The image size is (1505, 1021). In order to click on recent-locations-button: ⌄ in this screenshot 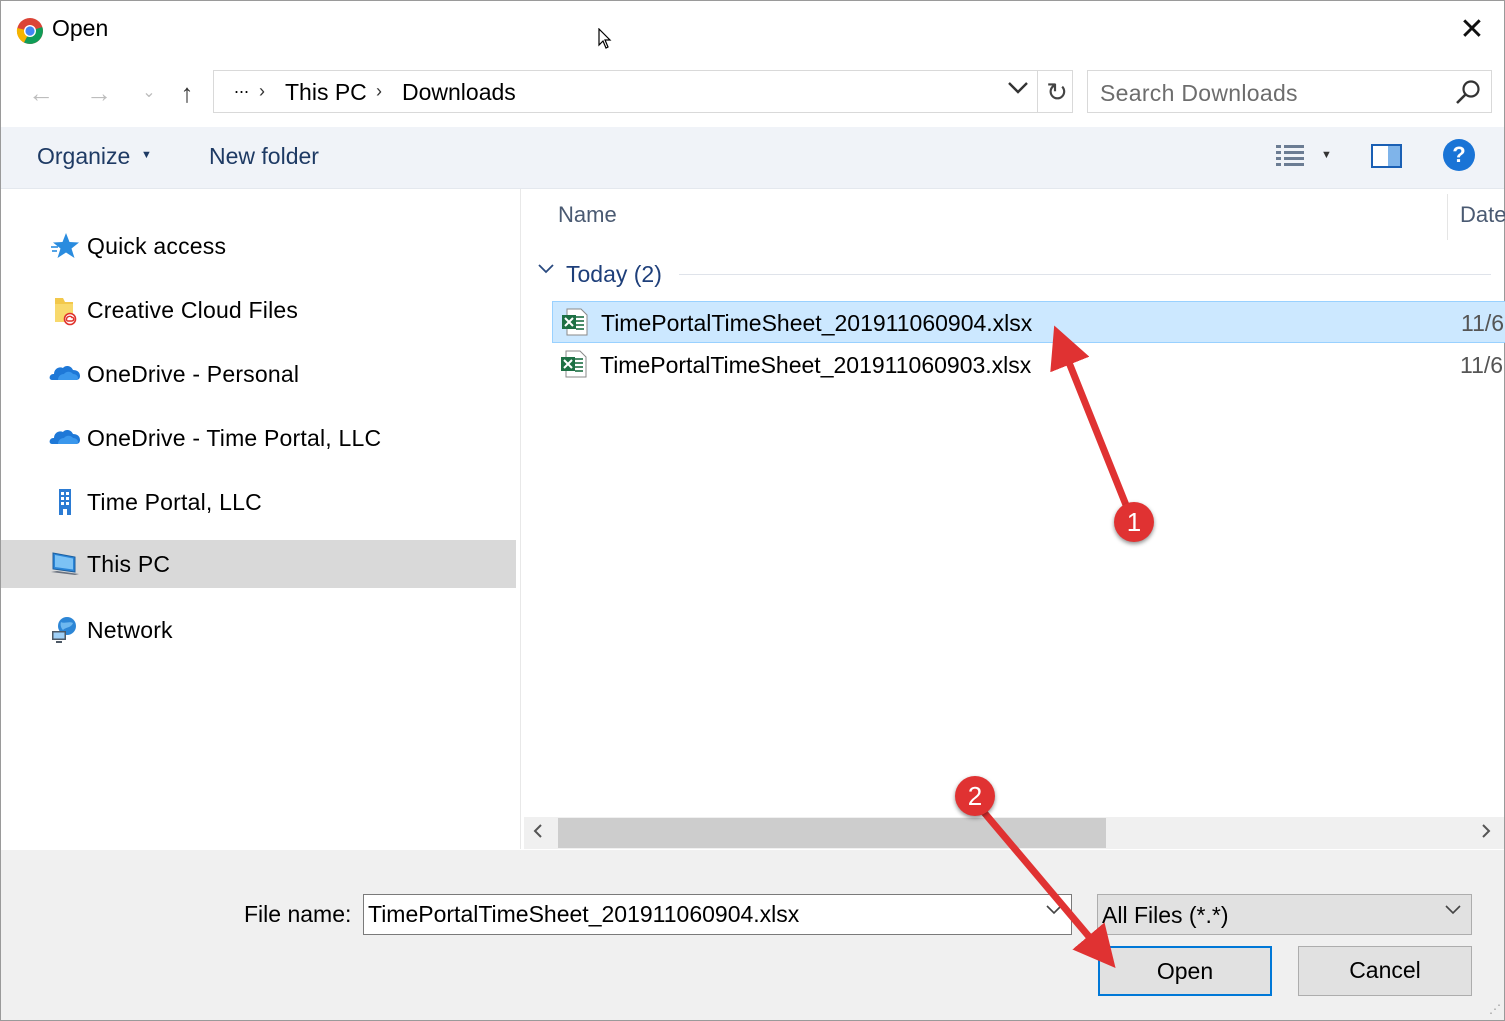, I will do `click(149, 93)`.